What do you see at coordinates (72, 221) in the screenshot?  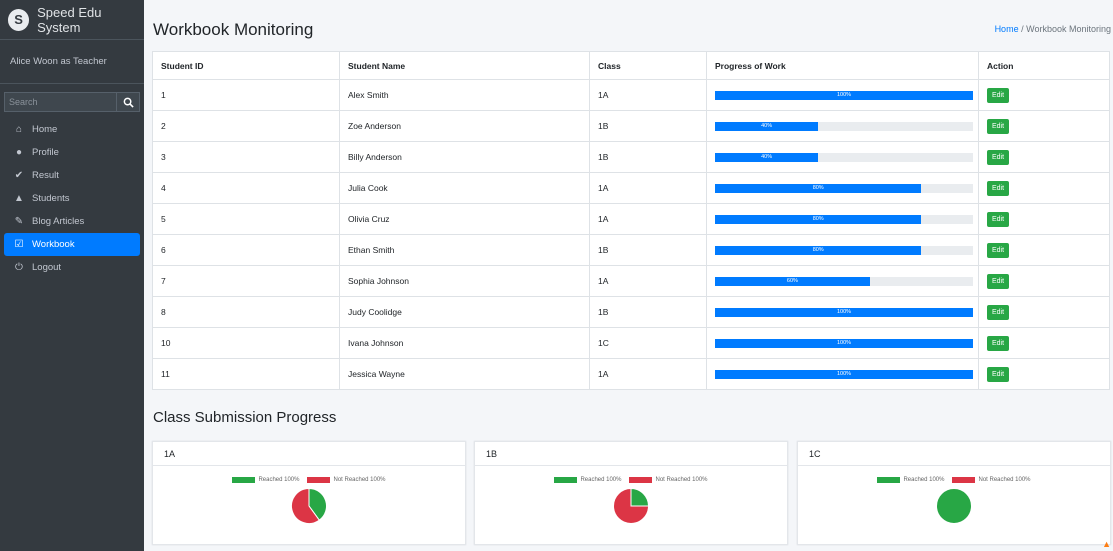 I see `sidebar-item-blog-articles: ✎ Blog Articles` at bounding box center [72, 221].